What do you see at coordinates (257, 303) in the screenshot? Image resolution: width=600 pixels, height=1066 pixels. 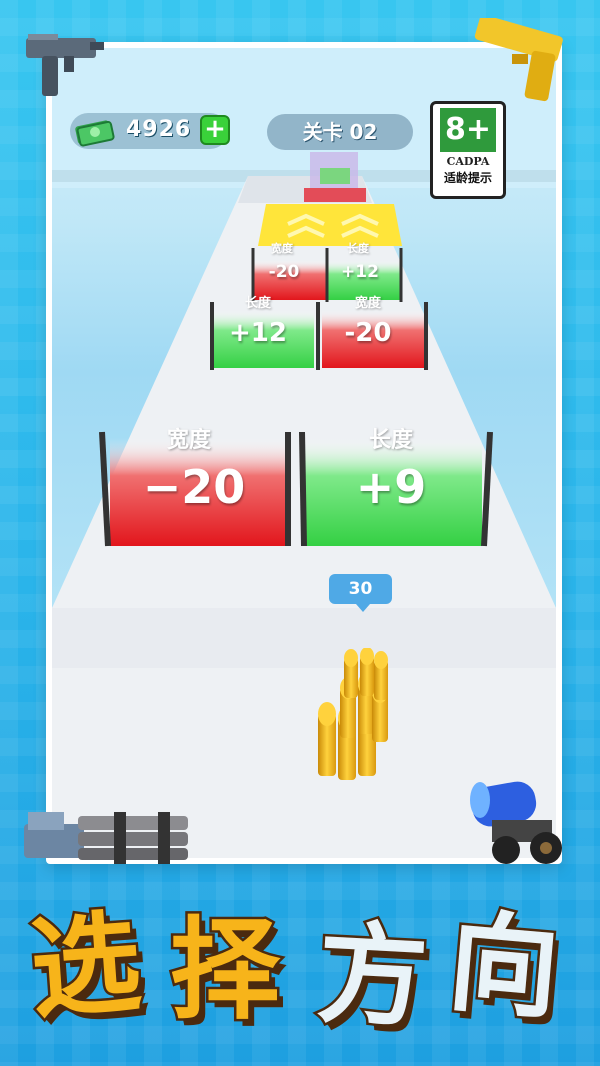 I see `gate-mid-left-label: 长度` at bounding box center [257, 303].